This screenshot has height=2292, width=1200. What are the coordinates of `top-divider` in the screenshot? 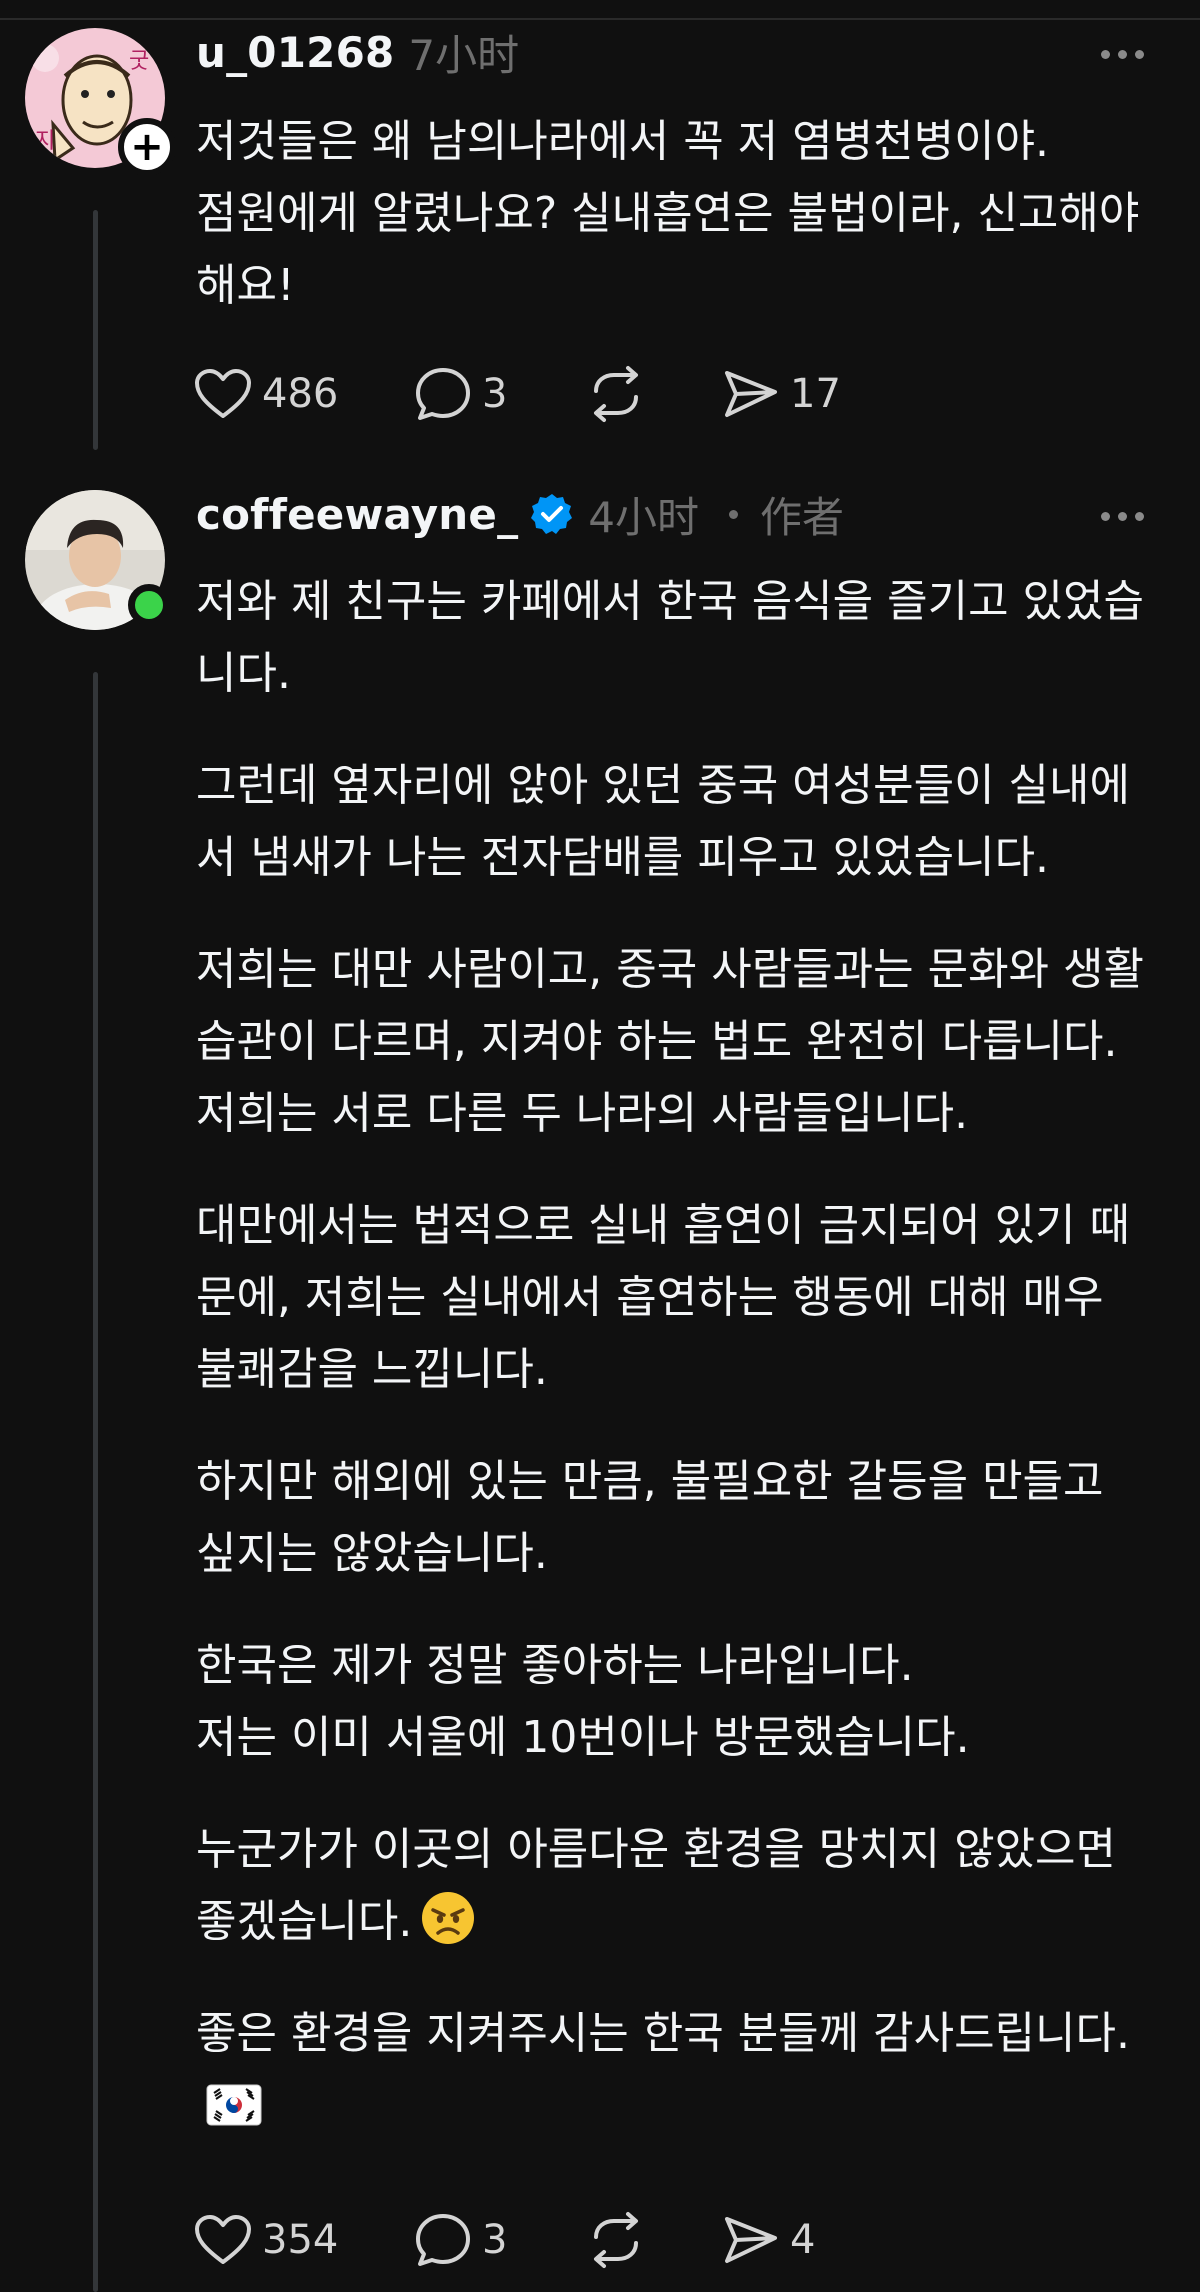 It's located at (600, 19).